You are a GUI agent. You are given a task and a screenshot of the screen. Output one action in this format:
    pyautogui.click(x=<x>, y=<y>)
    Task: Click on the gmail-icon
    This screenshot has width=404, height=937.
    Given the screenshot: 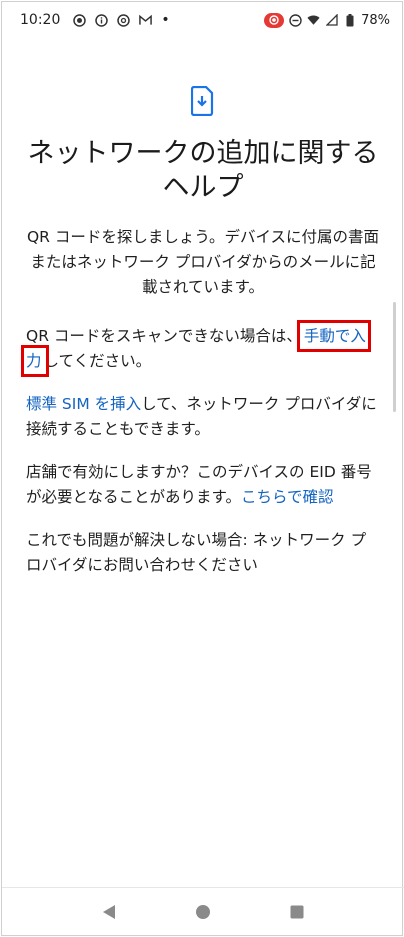 What is the action you would take?
    pyautogui.click(x=146, y=20)
    